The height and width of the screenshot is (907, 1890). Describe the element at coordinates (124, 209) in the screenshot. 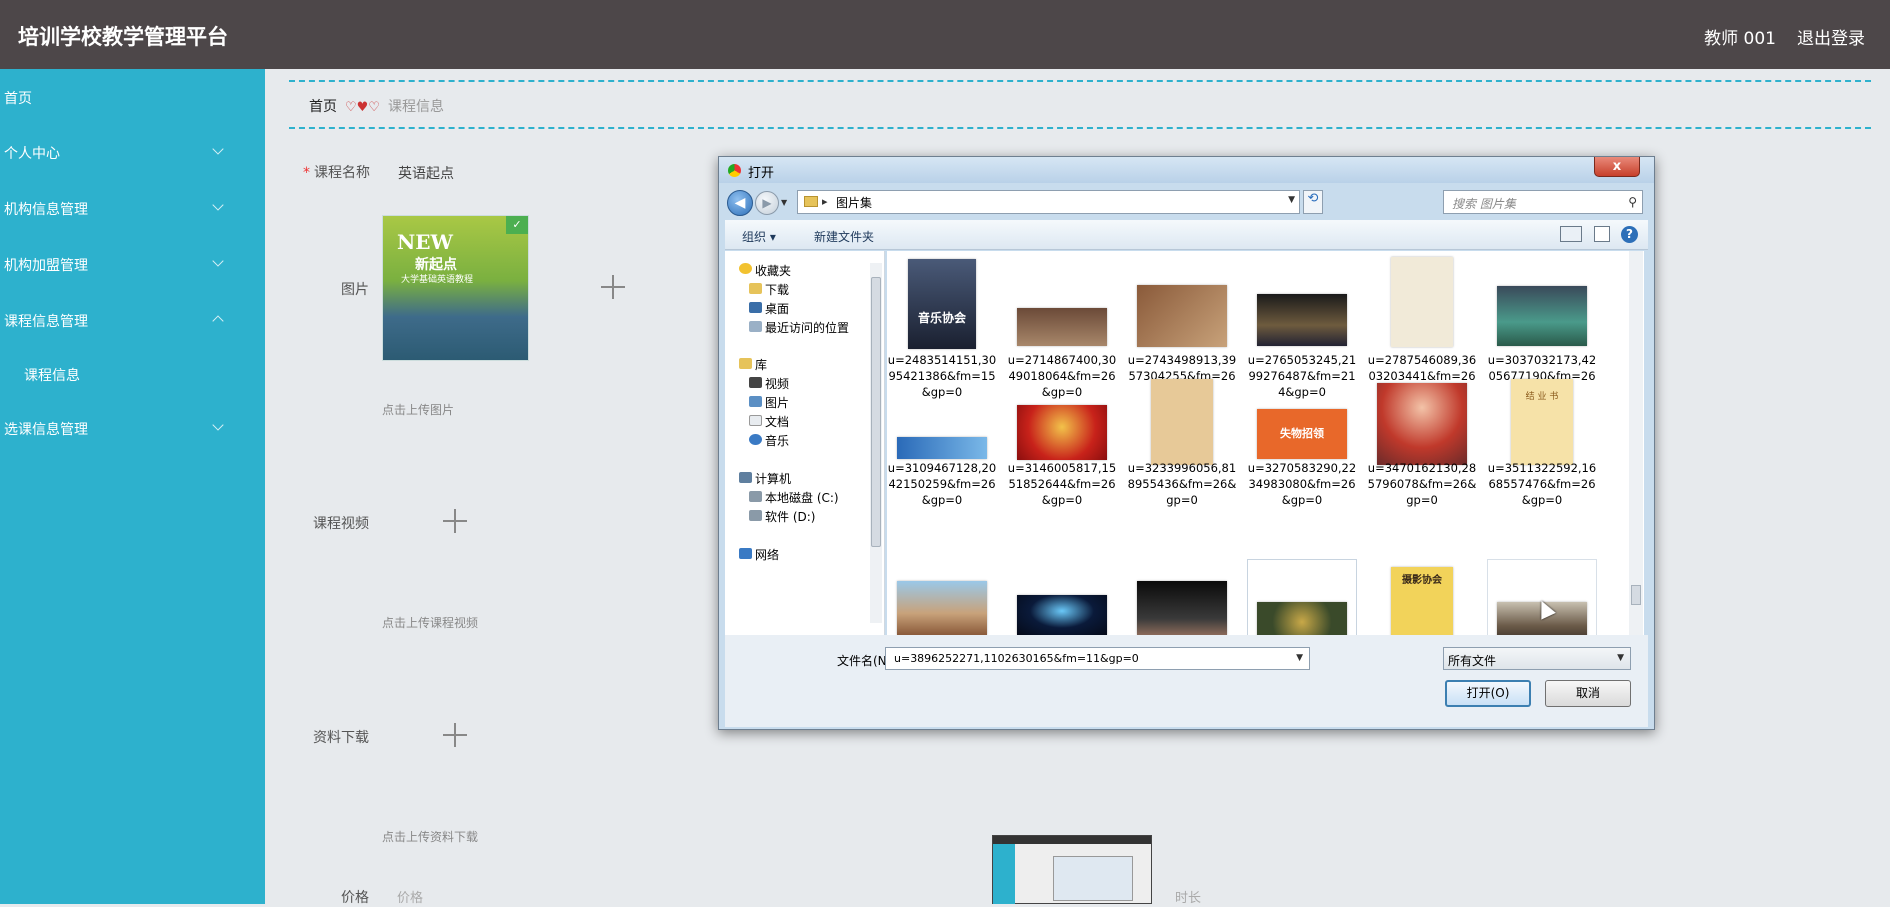

I see `sidebar-item-org-info: 机构信息管理` at that location.